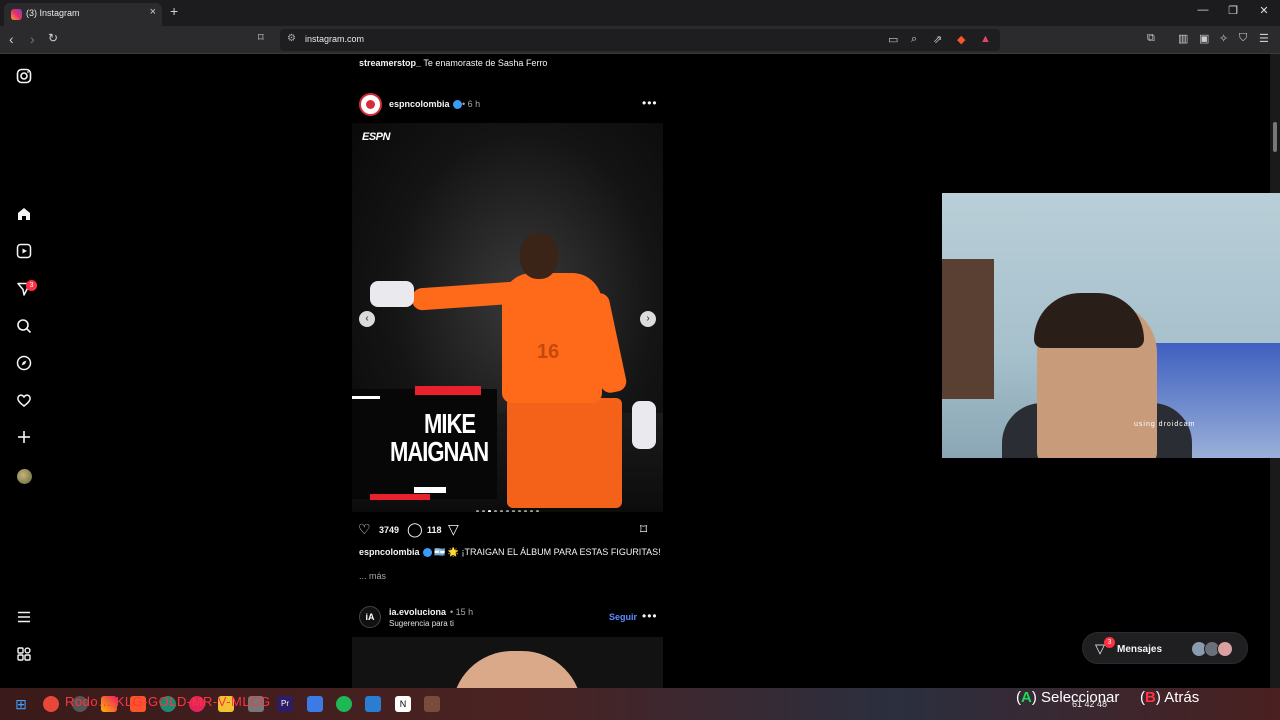 Image resolution: width=1280 pixels, height=720 pixels. What do you see at coordinates (648, 319) in the screenshot?
I see `carousel-next-button: ›` at bounding box center [648, 319].